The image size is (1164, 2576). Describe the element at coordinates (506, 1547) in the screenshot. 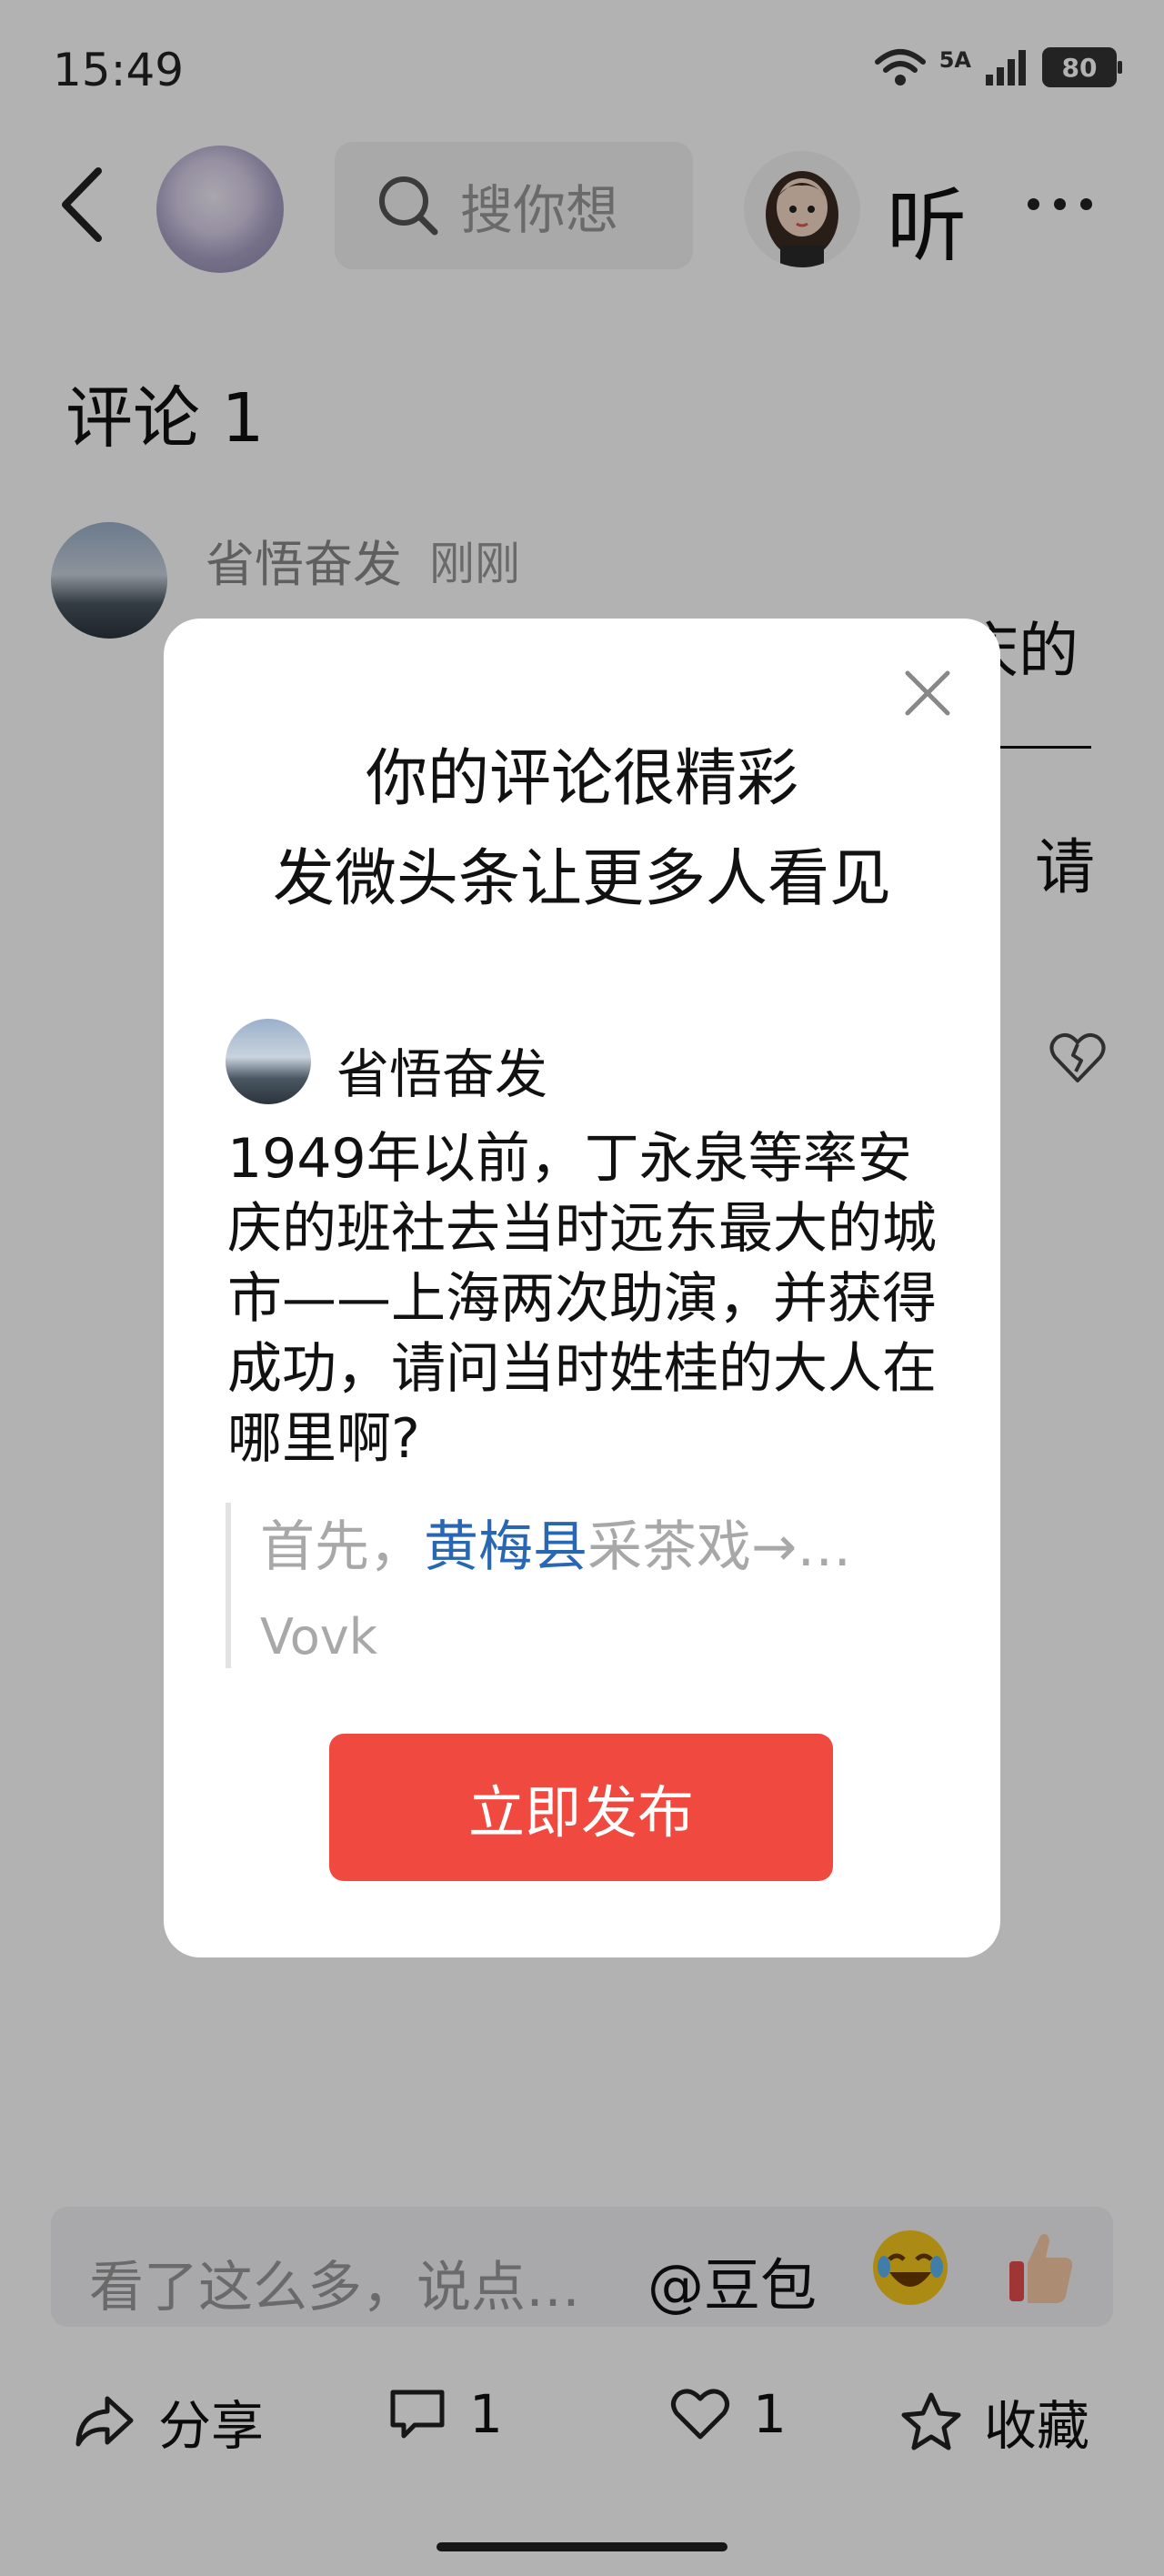

I see `quote-link: 黄梅县` at that location.